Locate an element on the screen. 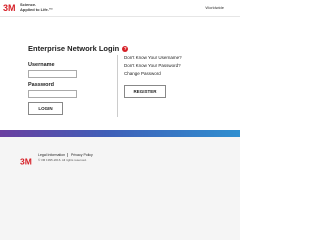 The width and height of the screenshot is (320, 240). forgot-username-link: Don't Know Your Username? is located at coordinates (153, 57).